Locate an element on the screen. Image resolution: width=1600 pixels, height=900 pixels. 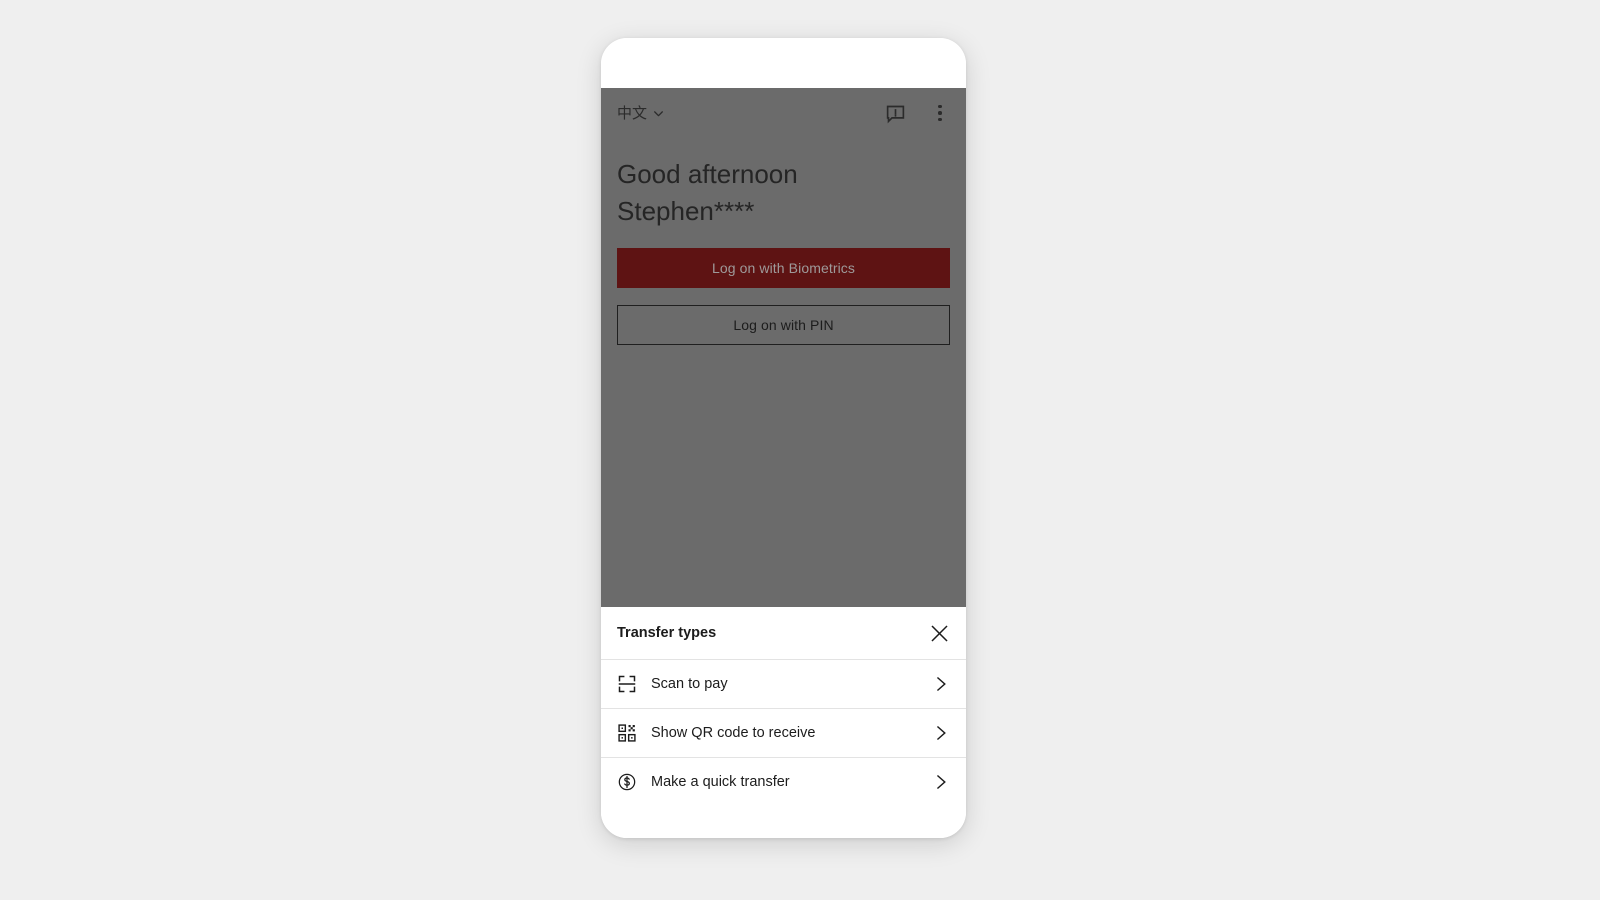
greeting-block: Good afternoon Stephen**** is located at coordinates (783, 184).